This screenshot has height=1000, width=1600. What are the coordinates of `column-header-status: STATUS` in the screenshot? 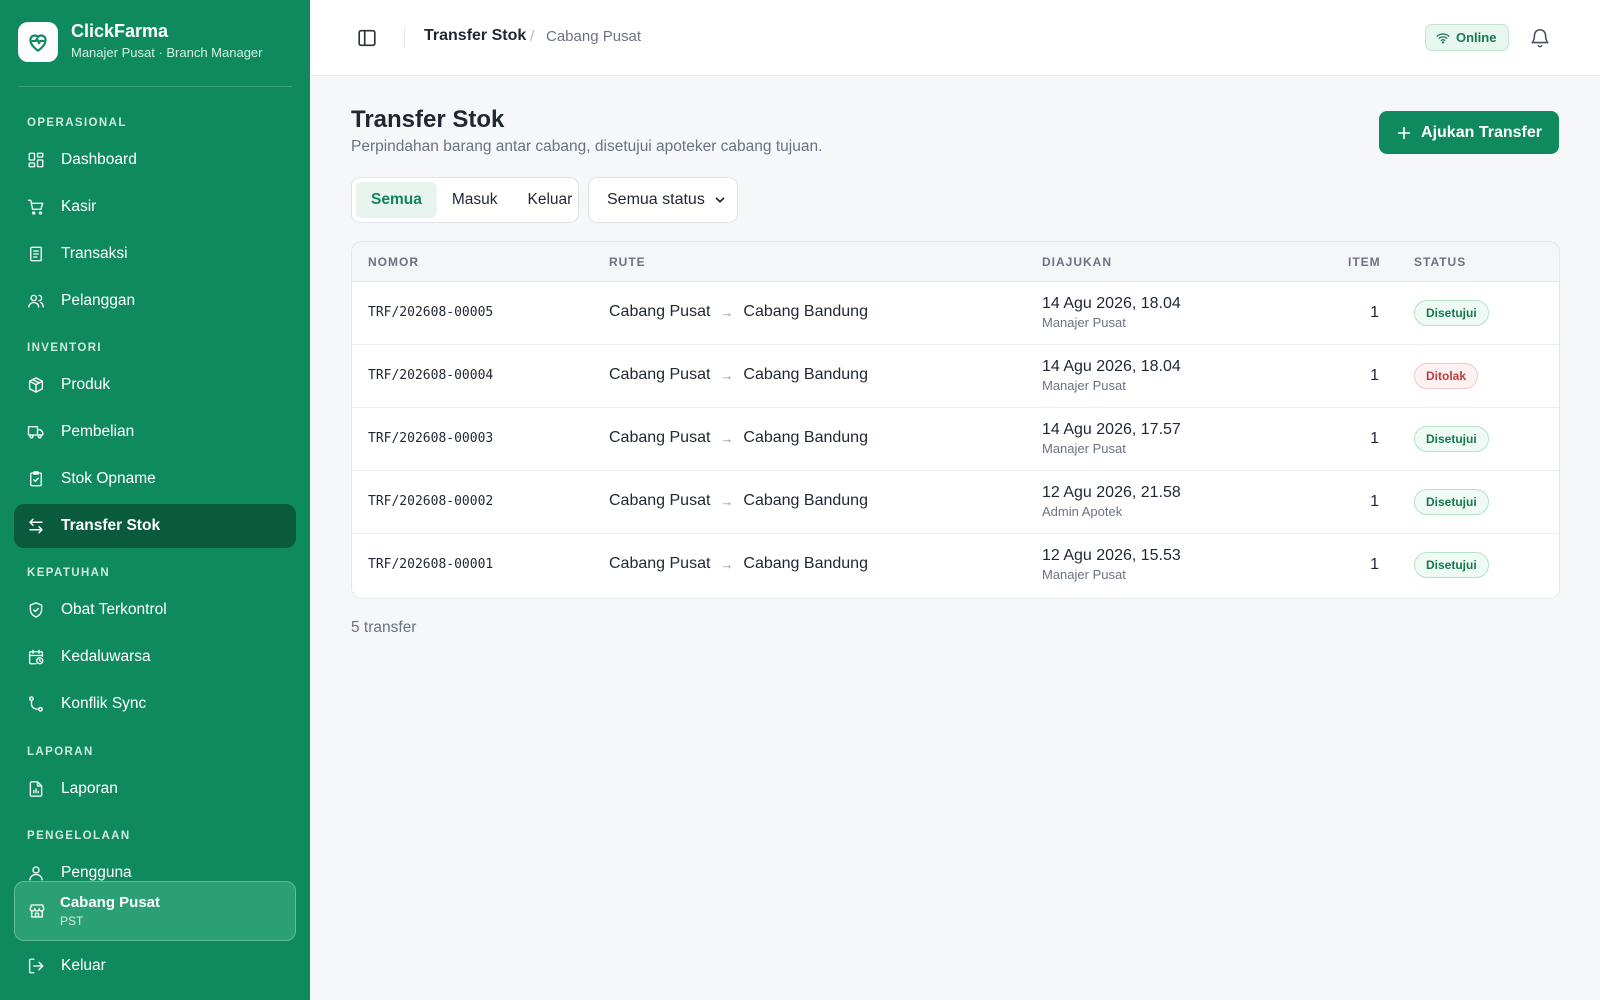 It's located at (1440, 262).